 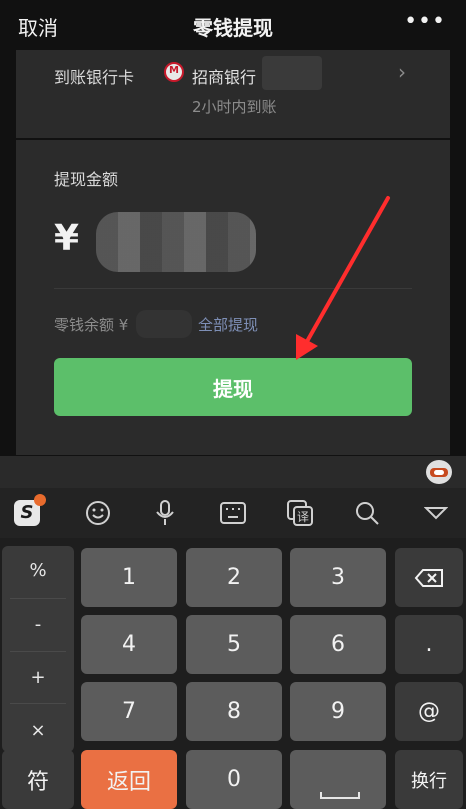 What do you see at coordinates (176, 242) in the screenshot?
I see `amount-input` at bounding box center [176, 242].